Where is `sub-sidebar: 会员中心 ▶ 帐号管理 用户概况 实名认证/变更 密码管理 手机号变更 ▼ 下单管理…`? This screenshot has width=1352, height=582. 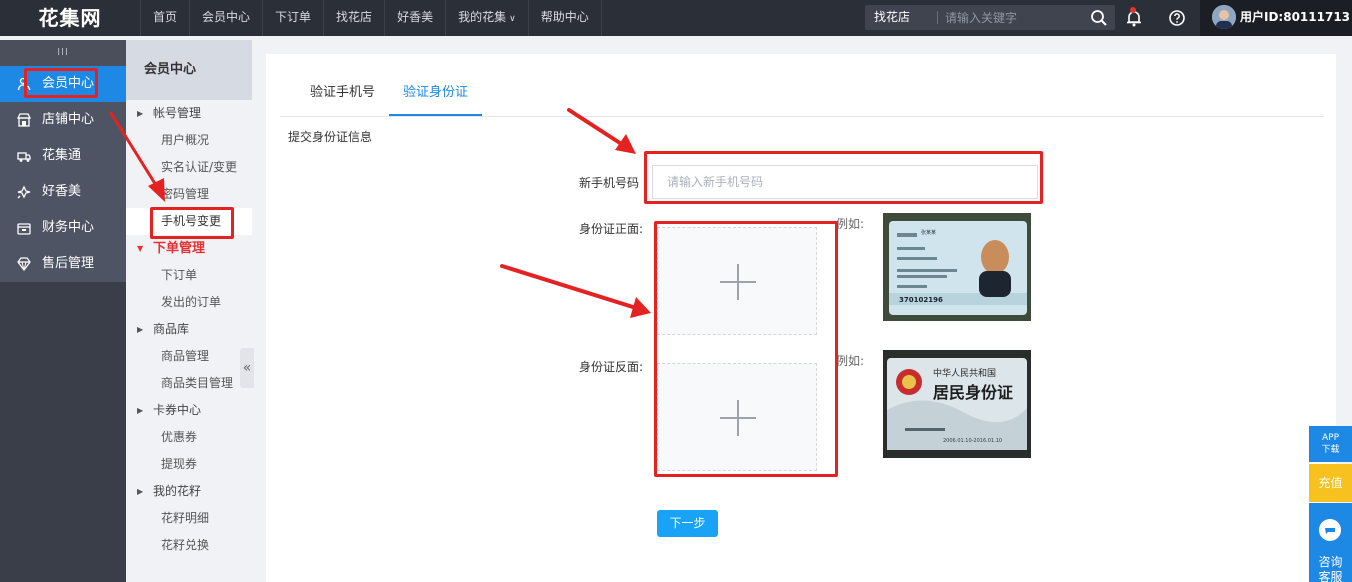 sub-sidebar: 会员中心 ▶ 帐号管理 用户概况 实名认证/变更 密码管理 手机号变更 ▼ 下单管理… is located at coordinates (189, 311).